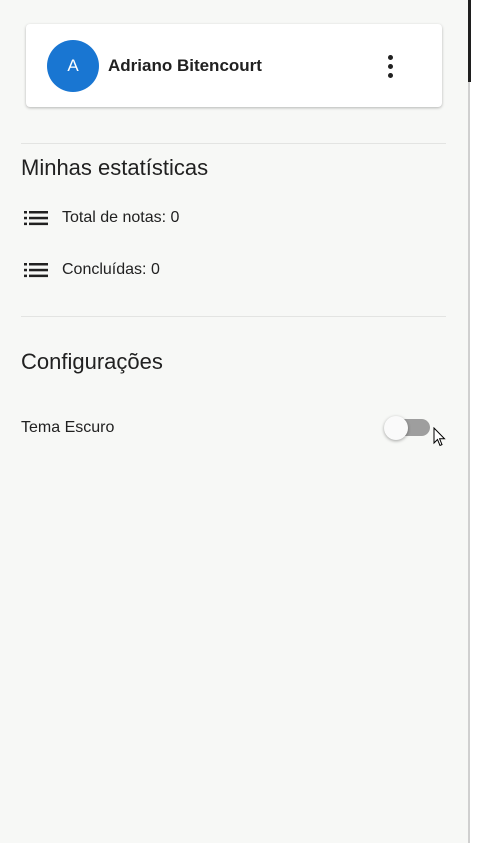 This screenshot has height=843, width=502. I want to click on user-name: Adriano Bitencourt, so click(185, 65).